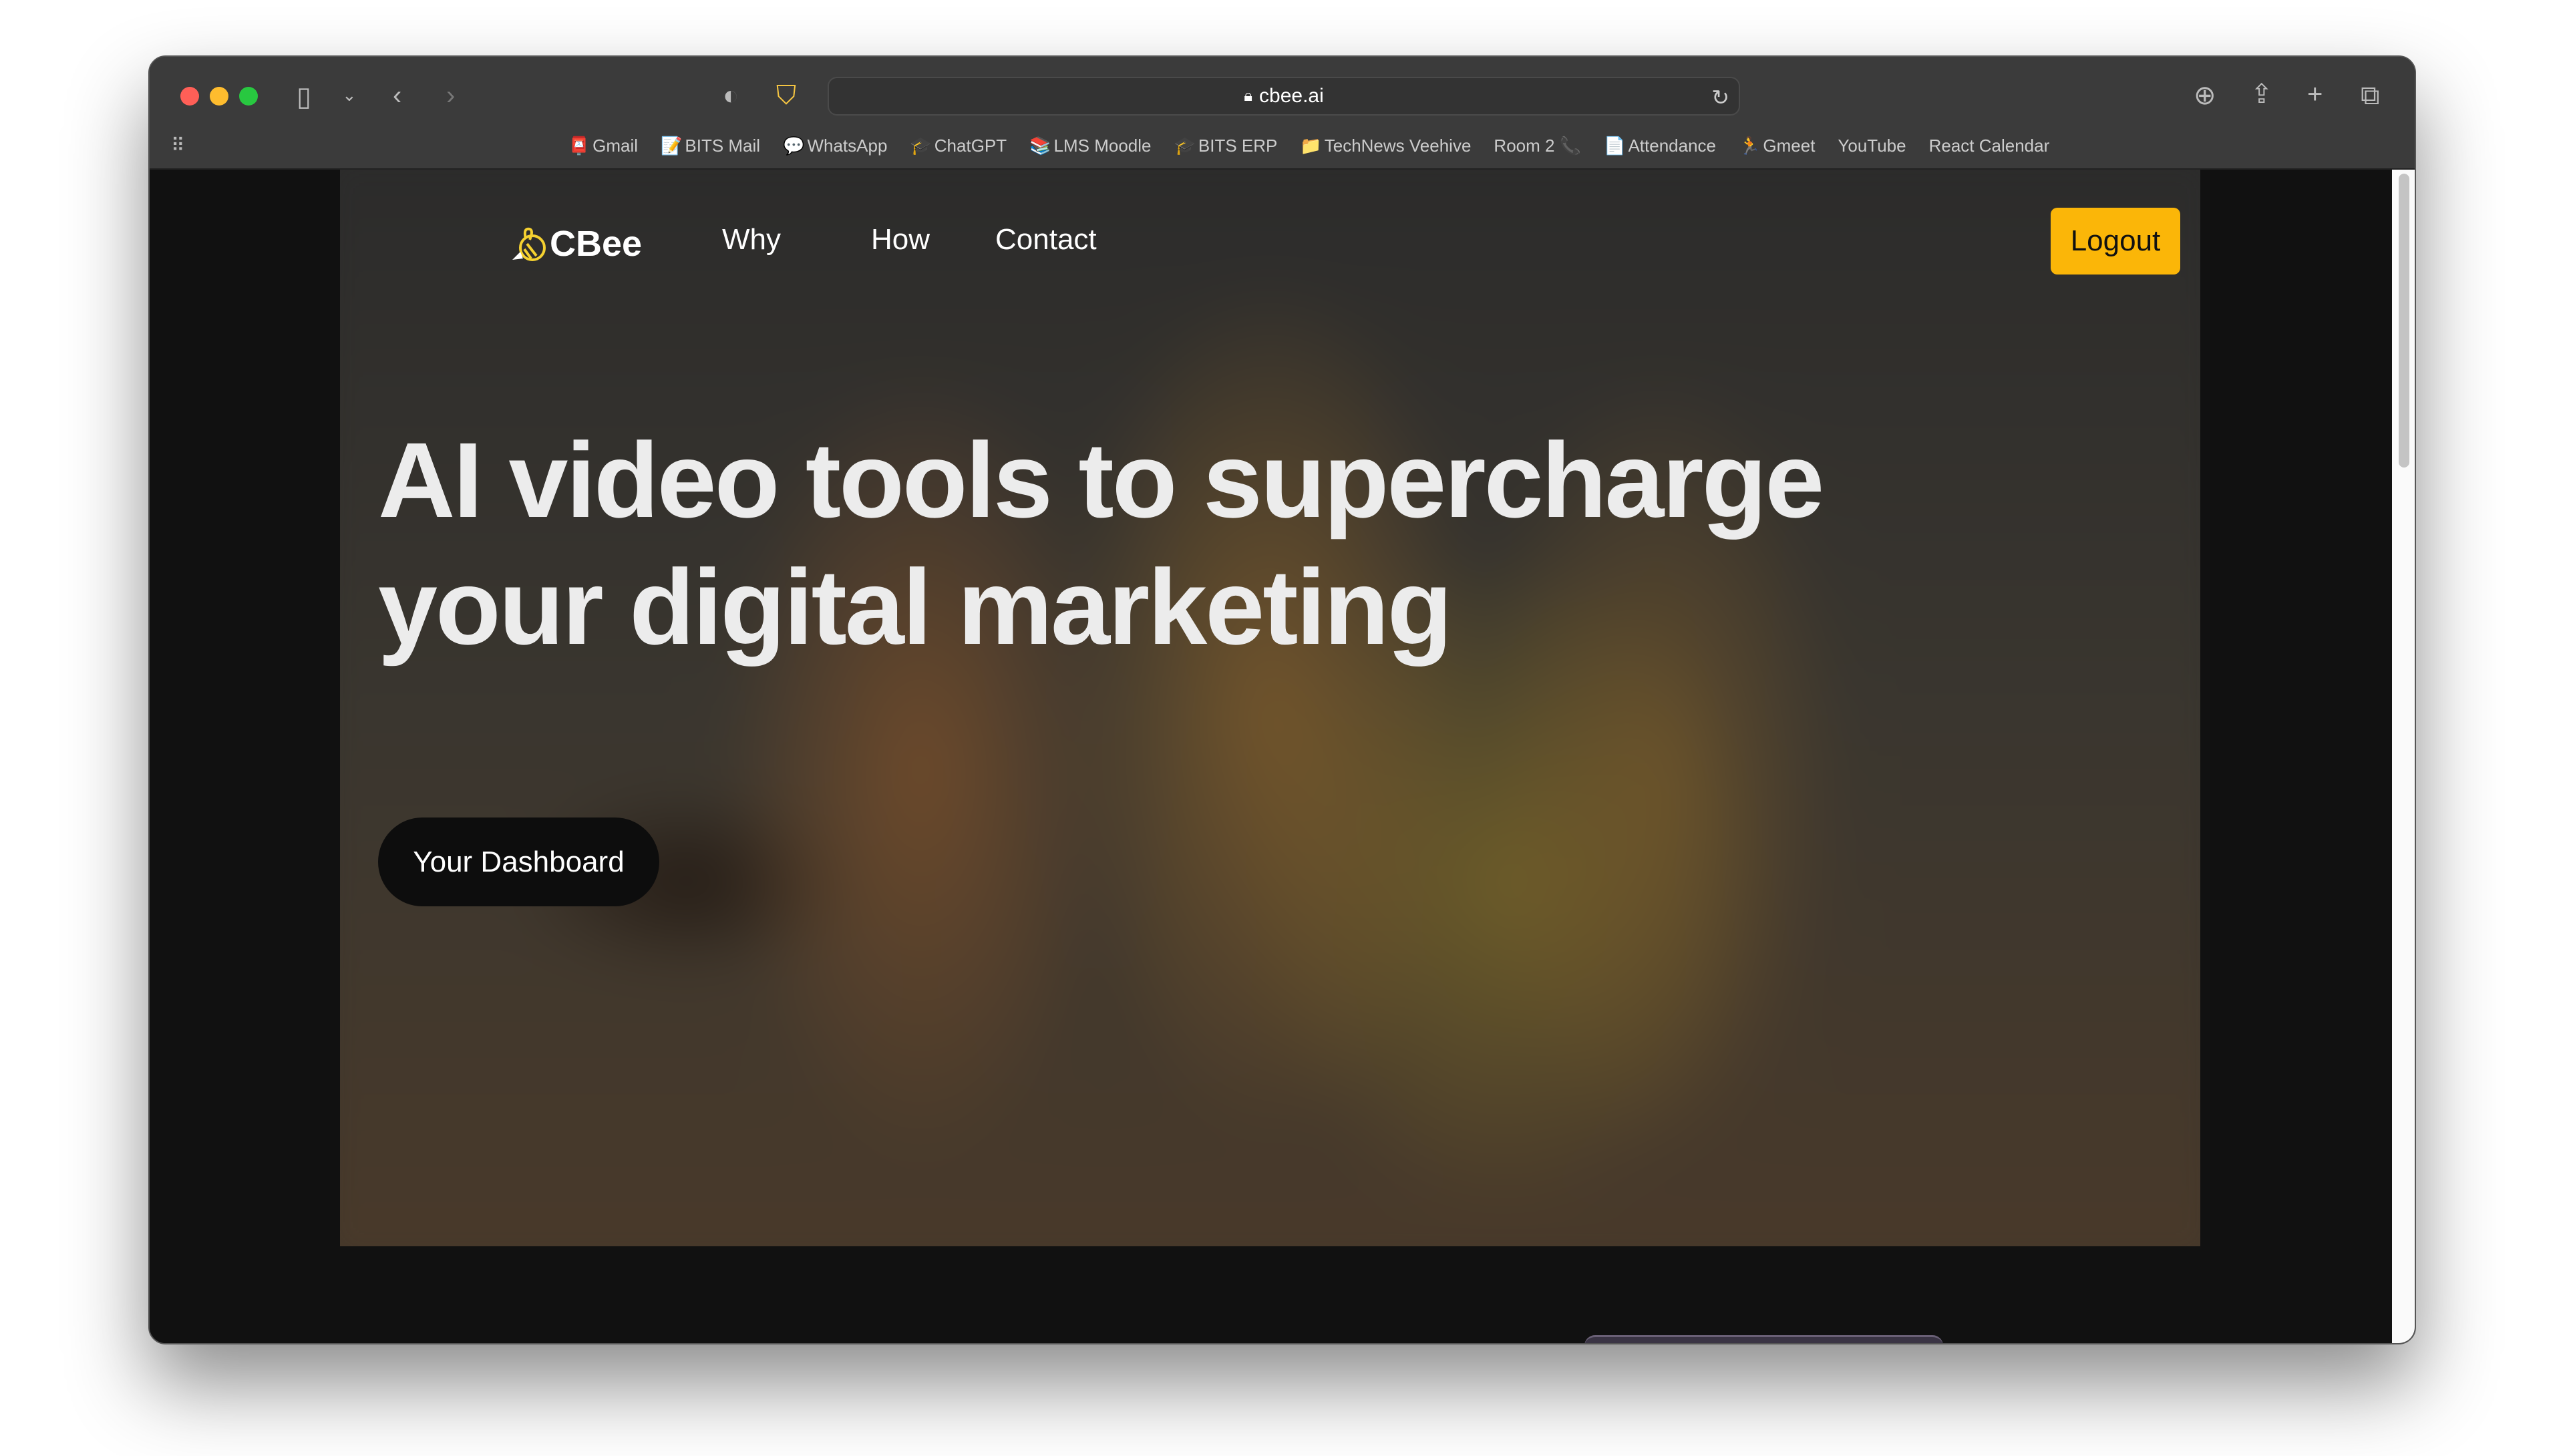 The image size is (2565, 1456). I want to click on bookmark-technews-veehive: 📁 TechNews Veehive, so click(1385, 146).